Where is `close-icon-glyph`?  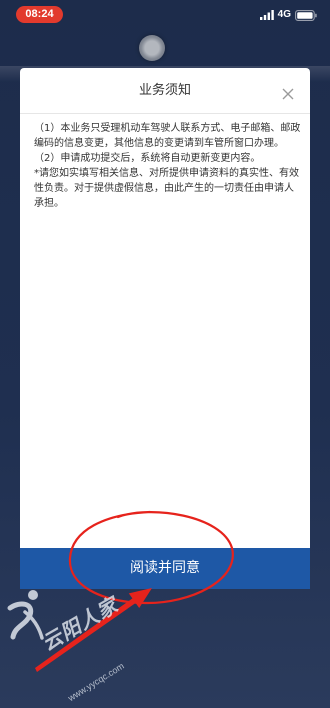
close-icon-glyph is located at coordinates (288, 94).